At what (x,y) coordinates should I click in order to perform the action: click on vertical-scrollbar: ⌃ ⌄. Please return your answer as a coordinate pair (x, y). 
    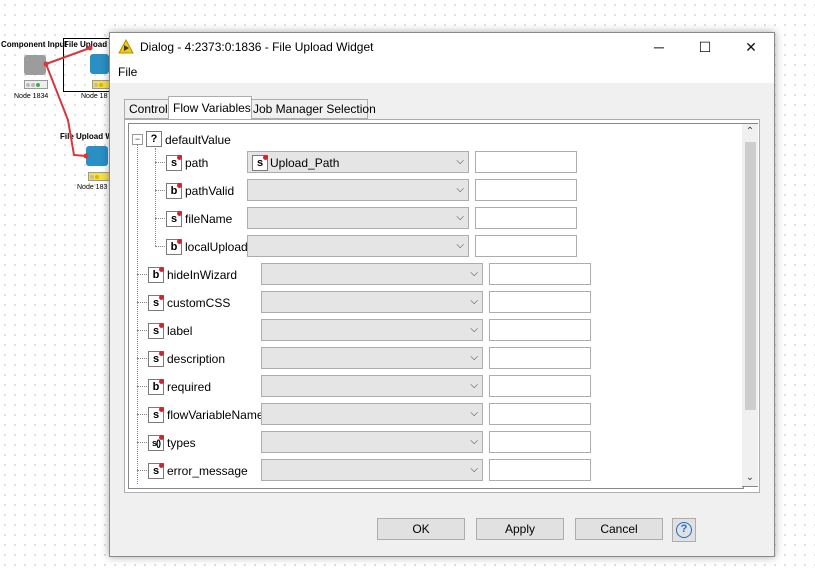
    Looking at the image, I should click on (750, 305).